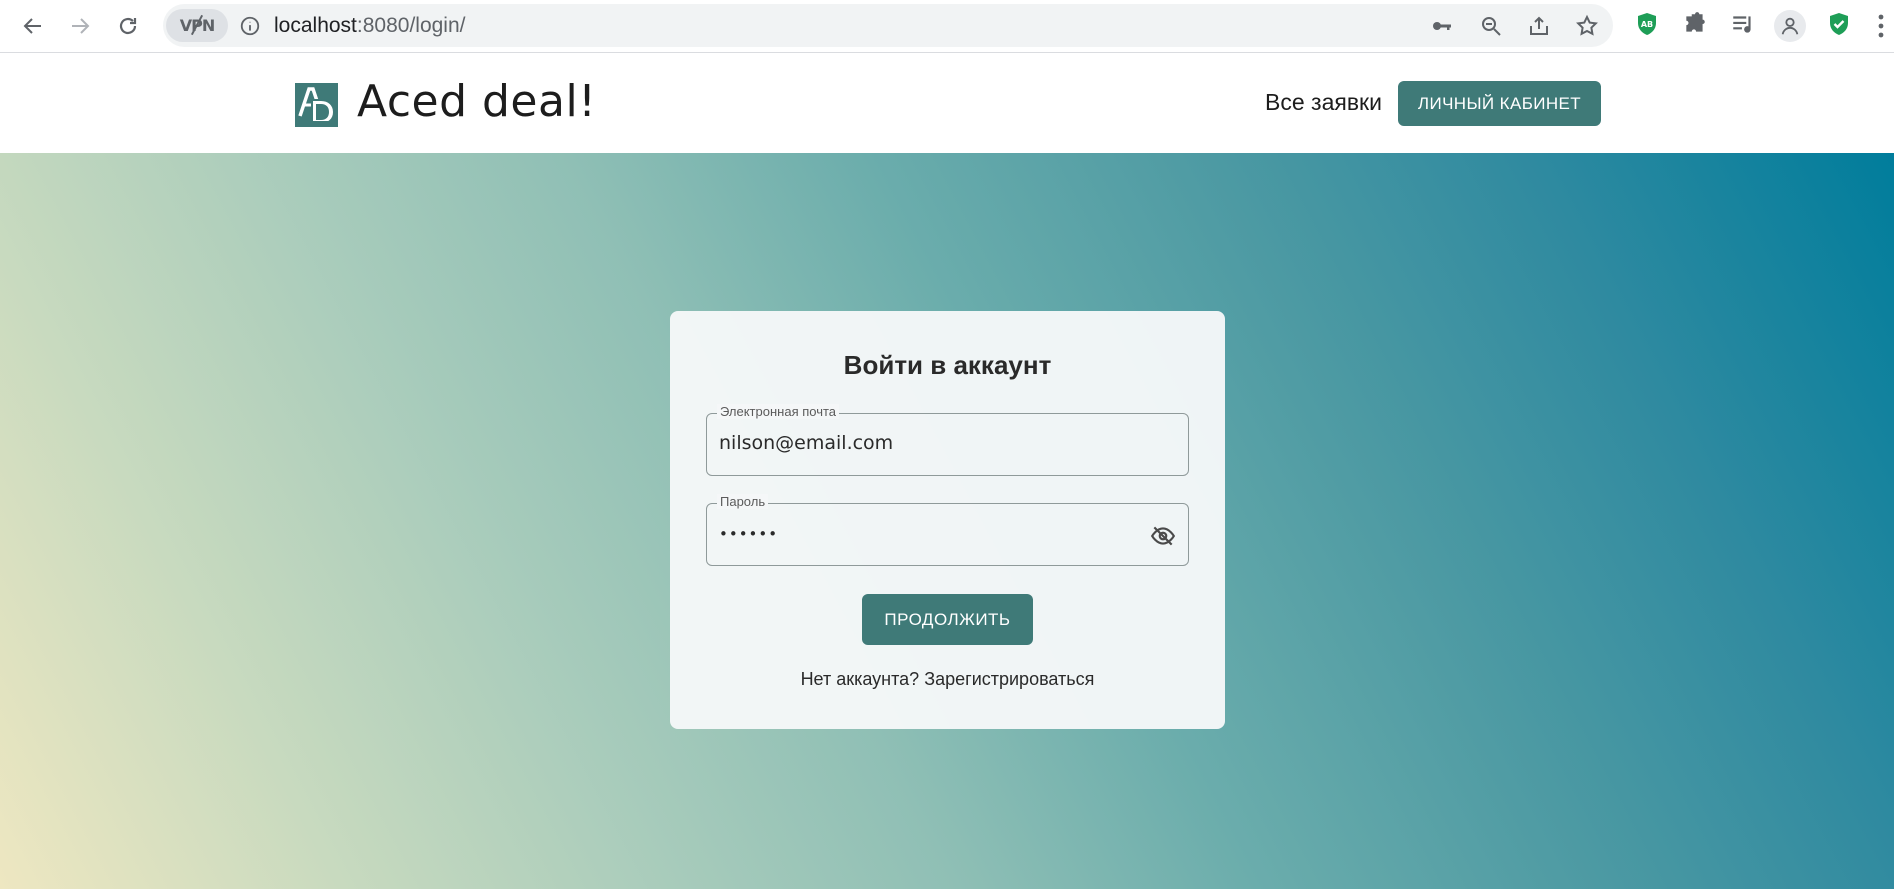 Image resolution: width=1894 pixels, height=889 pixels. Describe the element at coordinates (947, 365) in the screenshot. I see `login-title: Войти в аккаунт` at that location.